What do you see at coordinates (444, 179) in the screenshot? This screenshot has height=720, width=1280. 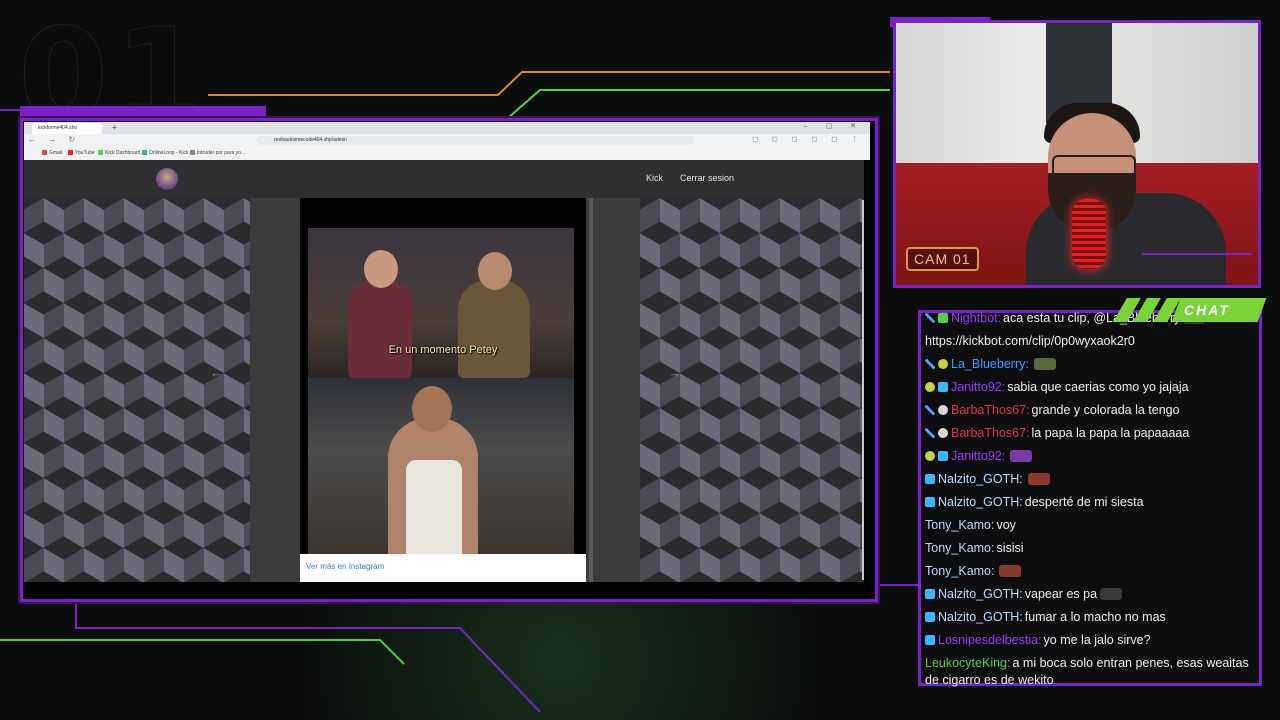 I see `site-navbar: Kick Cerrar sesion` at bounding box center [444, 179].